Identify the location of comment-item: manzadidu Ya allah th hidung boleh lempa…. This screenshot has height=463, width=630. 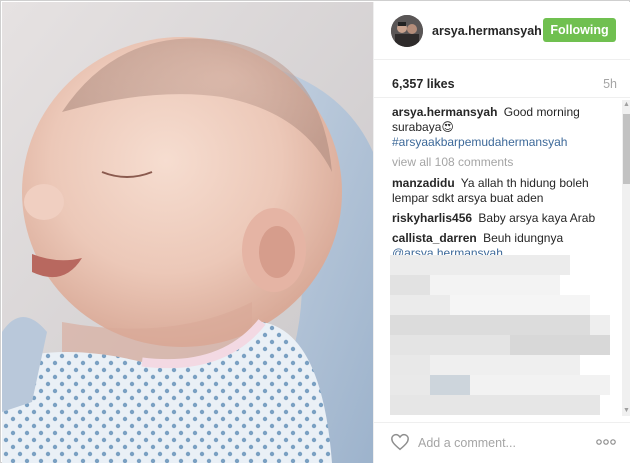
(502, 191).